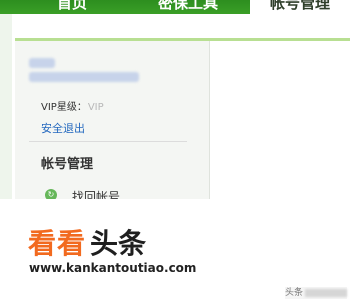 Image resolution: width=350 pixels, height=300 pixels. Describe the element at coordinates (95, 107) in the screenshot. I see `vip-level-value: VIP` at that location.